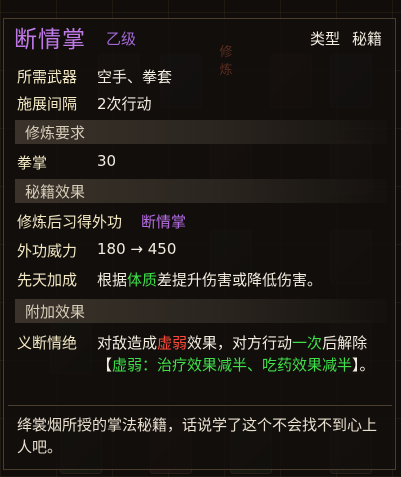 The image size is (401, 477). Describe the element at coordinates (121, 39) in the screenshot. I see `item-grade: 乙级` at that location.